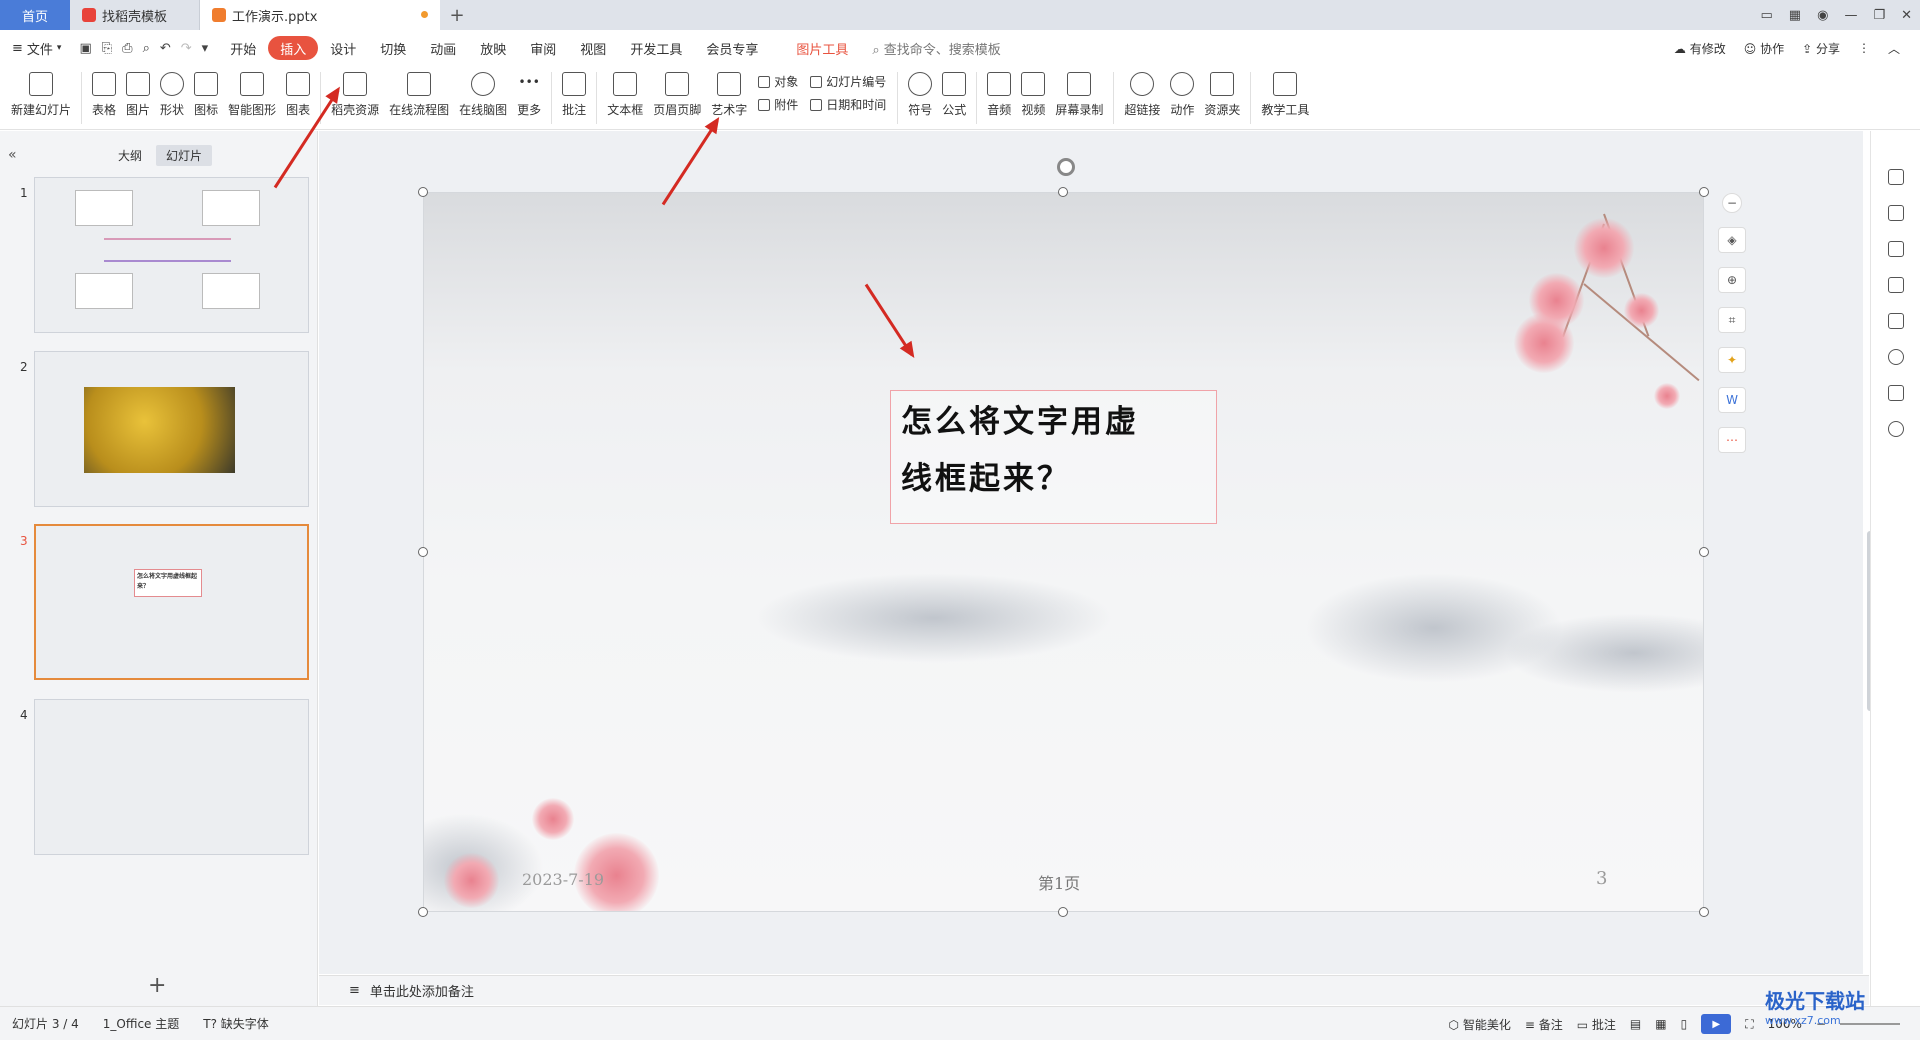 This screenshot has height=1041, width=1920. I want to click on command-search: ⌕ 查找命令、搜索模板, so click(930, 48).